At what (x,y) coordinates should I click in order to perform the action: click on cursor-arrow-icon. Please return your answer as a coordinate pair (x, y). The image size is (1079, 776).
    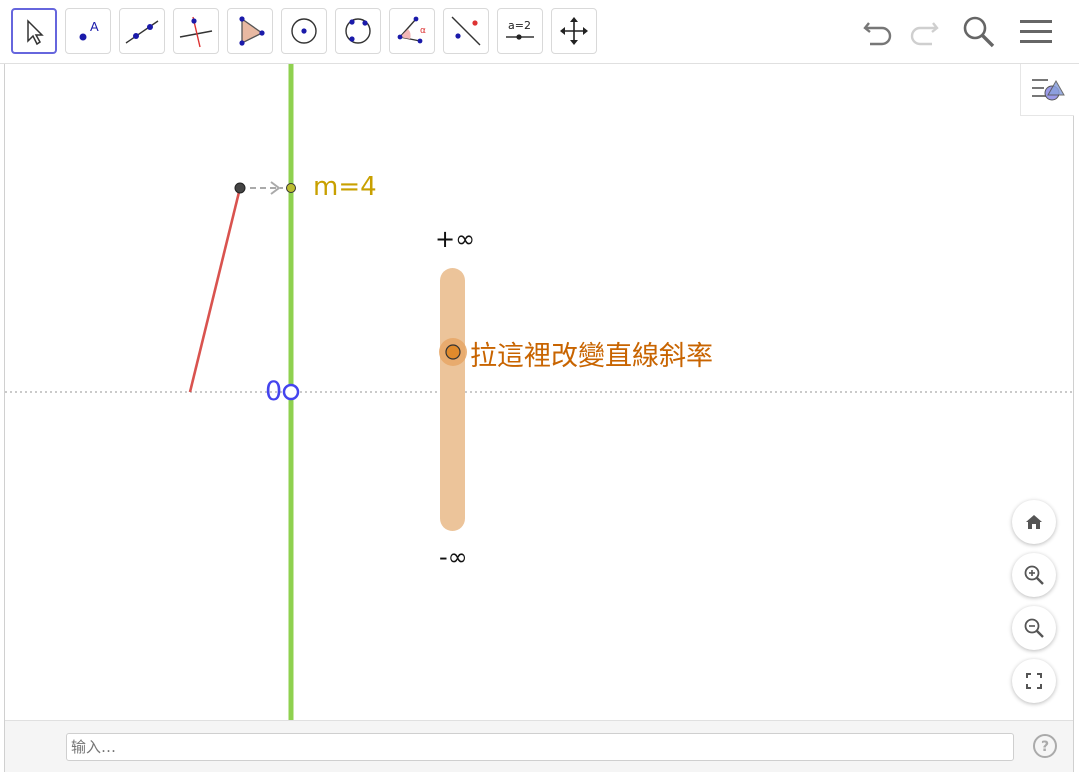
    Looking at the image, I should click on (35, 32).